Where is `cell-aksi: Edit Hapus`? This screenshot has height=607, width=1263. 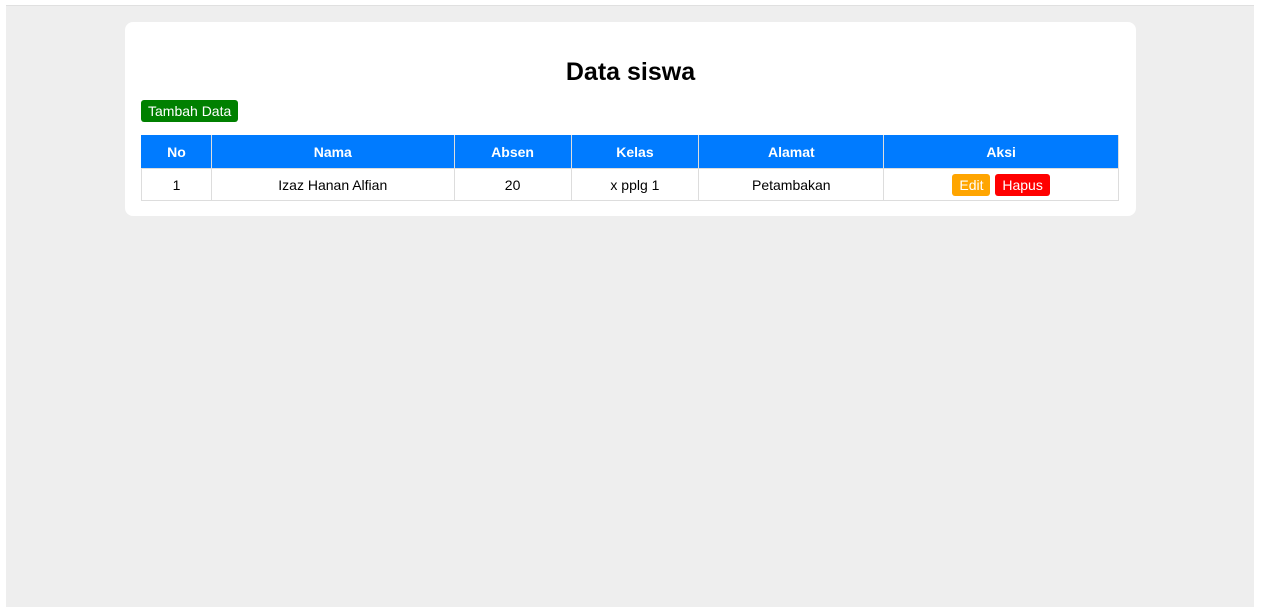
cell-aksi: Edit Hapus is located at coordinates (1001, 184).